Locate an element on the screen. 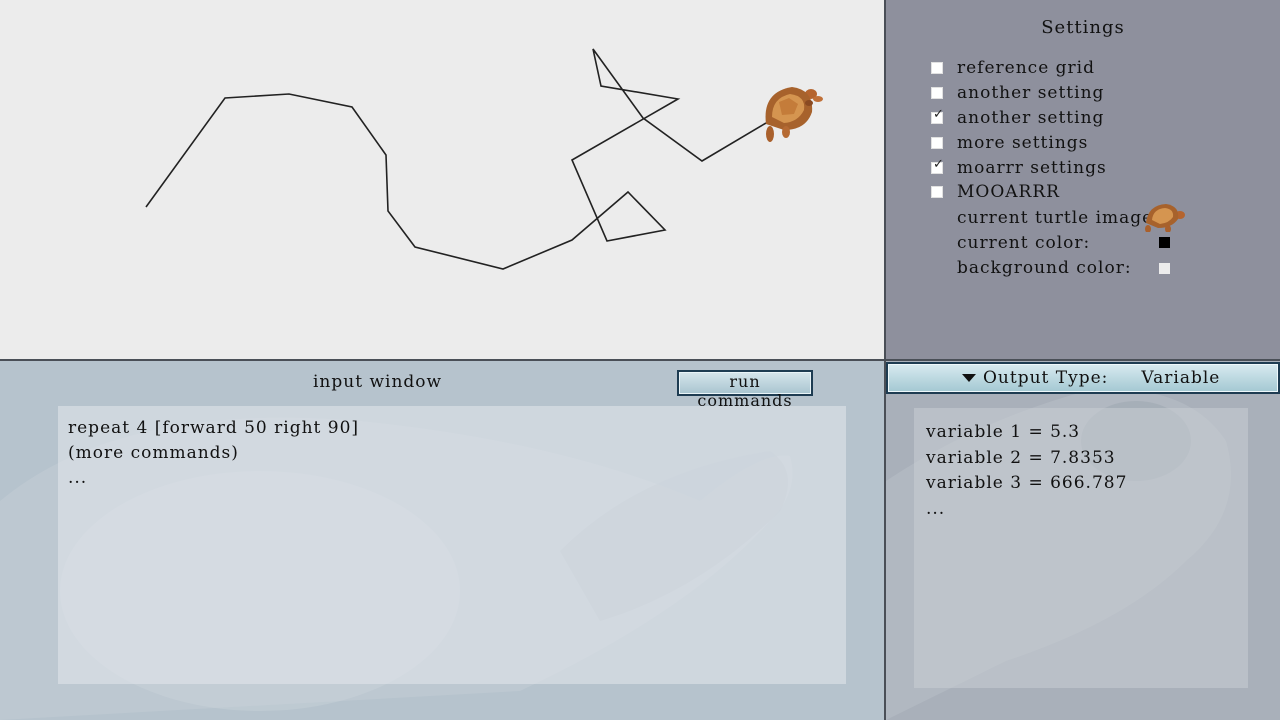  setting-another-setting-2: another setting is located at coordinates (1017, 118).